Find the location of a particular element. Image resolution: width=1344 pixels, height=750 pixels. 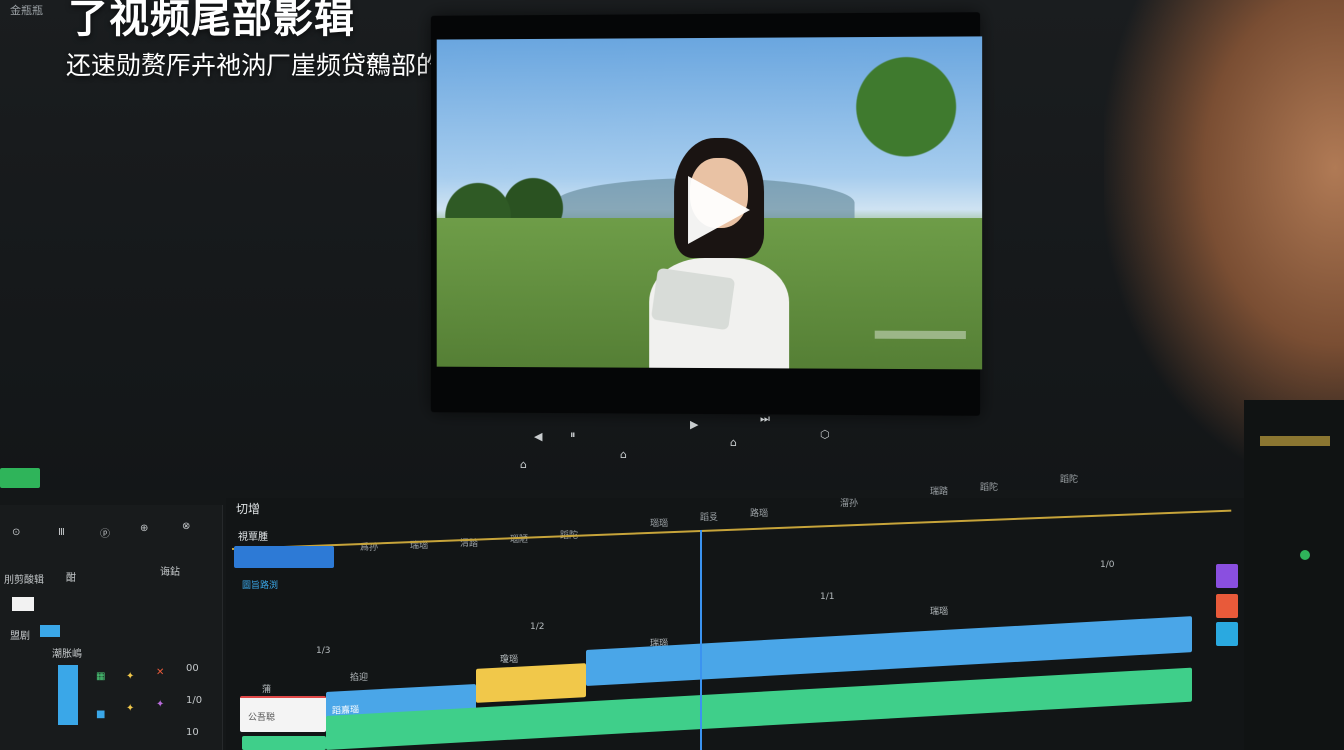

hex-icon: ⬡ is located at coordinates (825, 434).